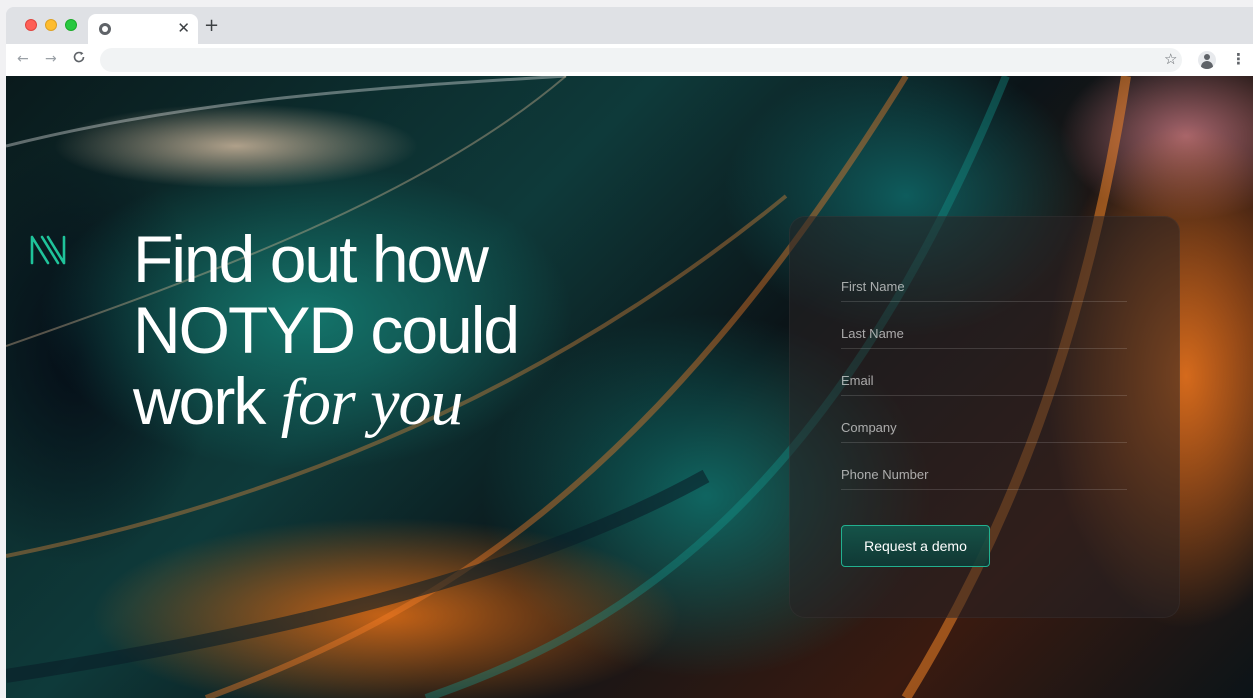 This screenshot has width=1253, height=698. I want to click on hero-headline: Find out how NOTYD could work for you, so click(413, 330).